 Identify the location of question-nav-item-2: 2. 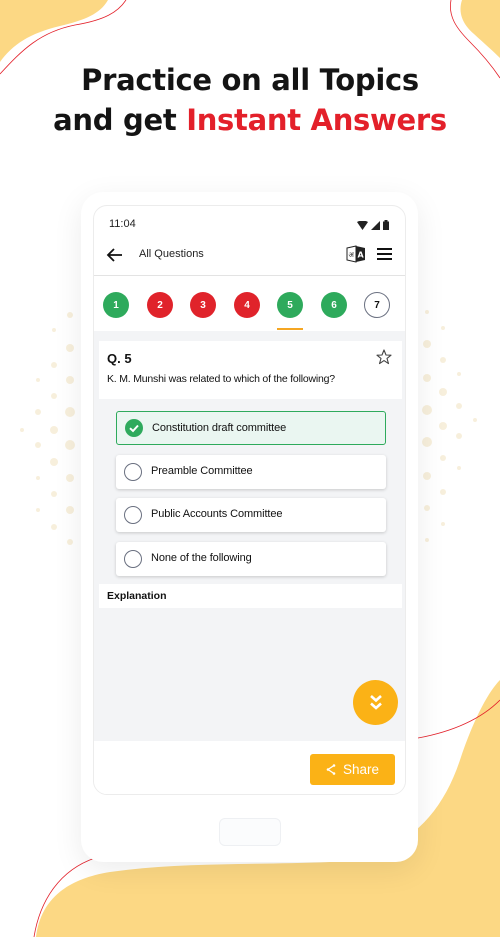
(160, 305).